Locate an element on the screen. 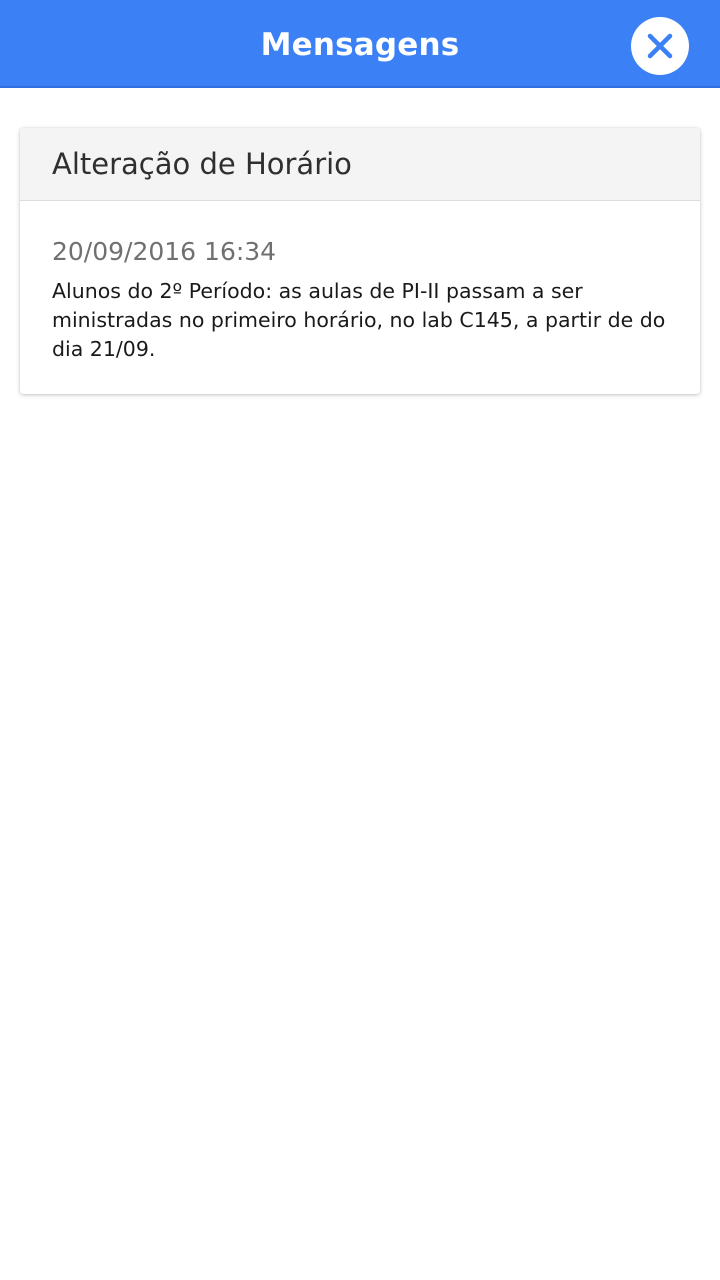 This screenshot has height=1280, width=720. close-icon is located at coordinates (660, 46).